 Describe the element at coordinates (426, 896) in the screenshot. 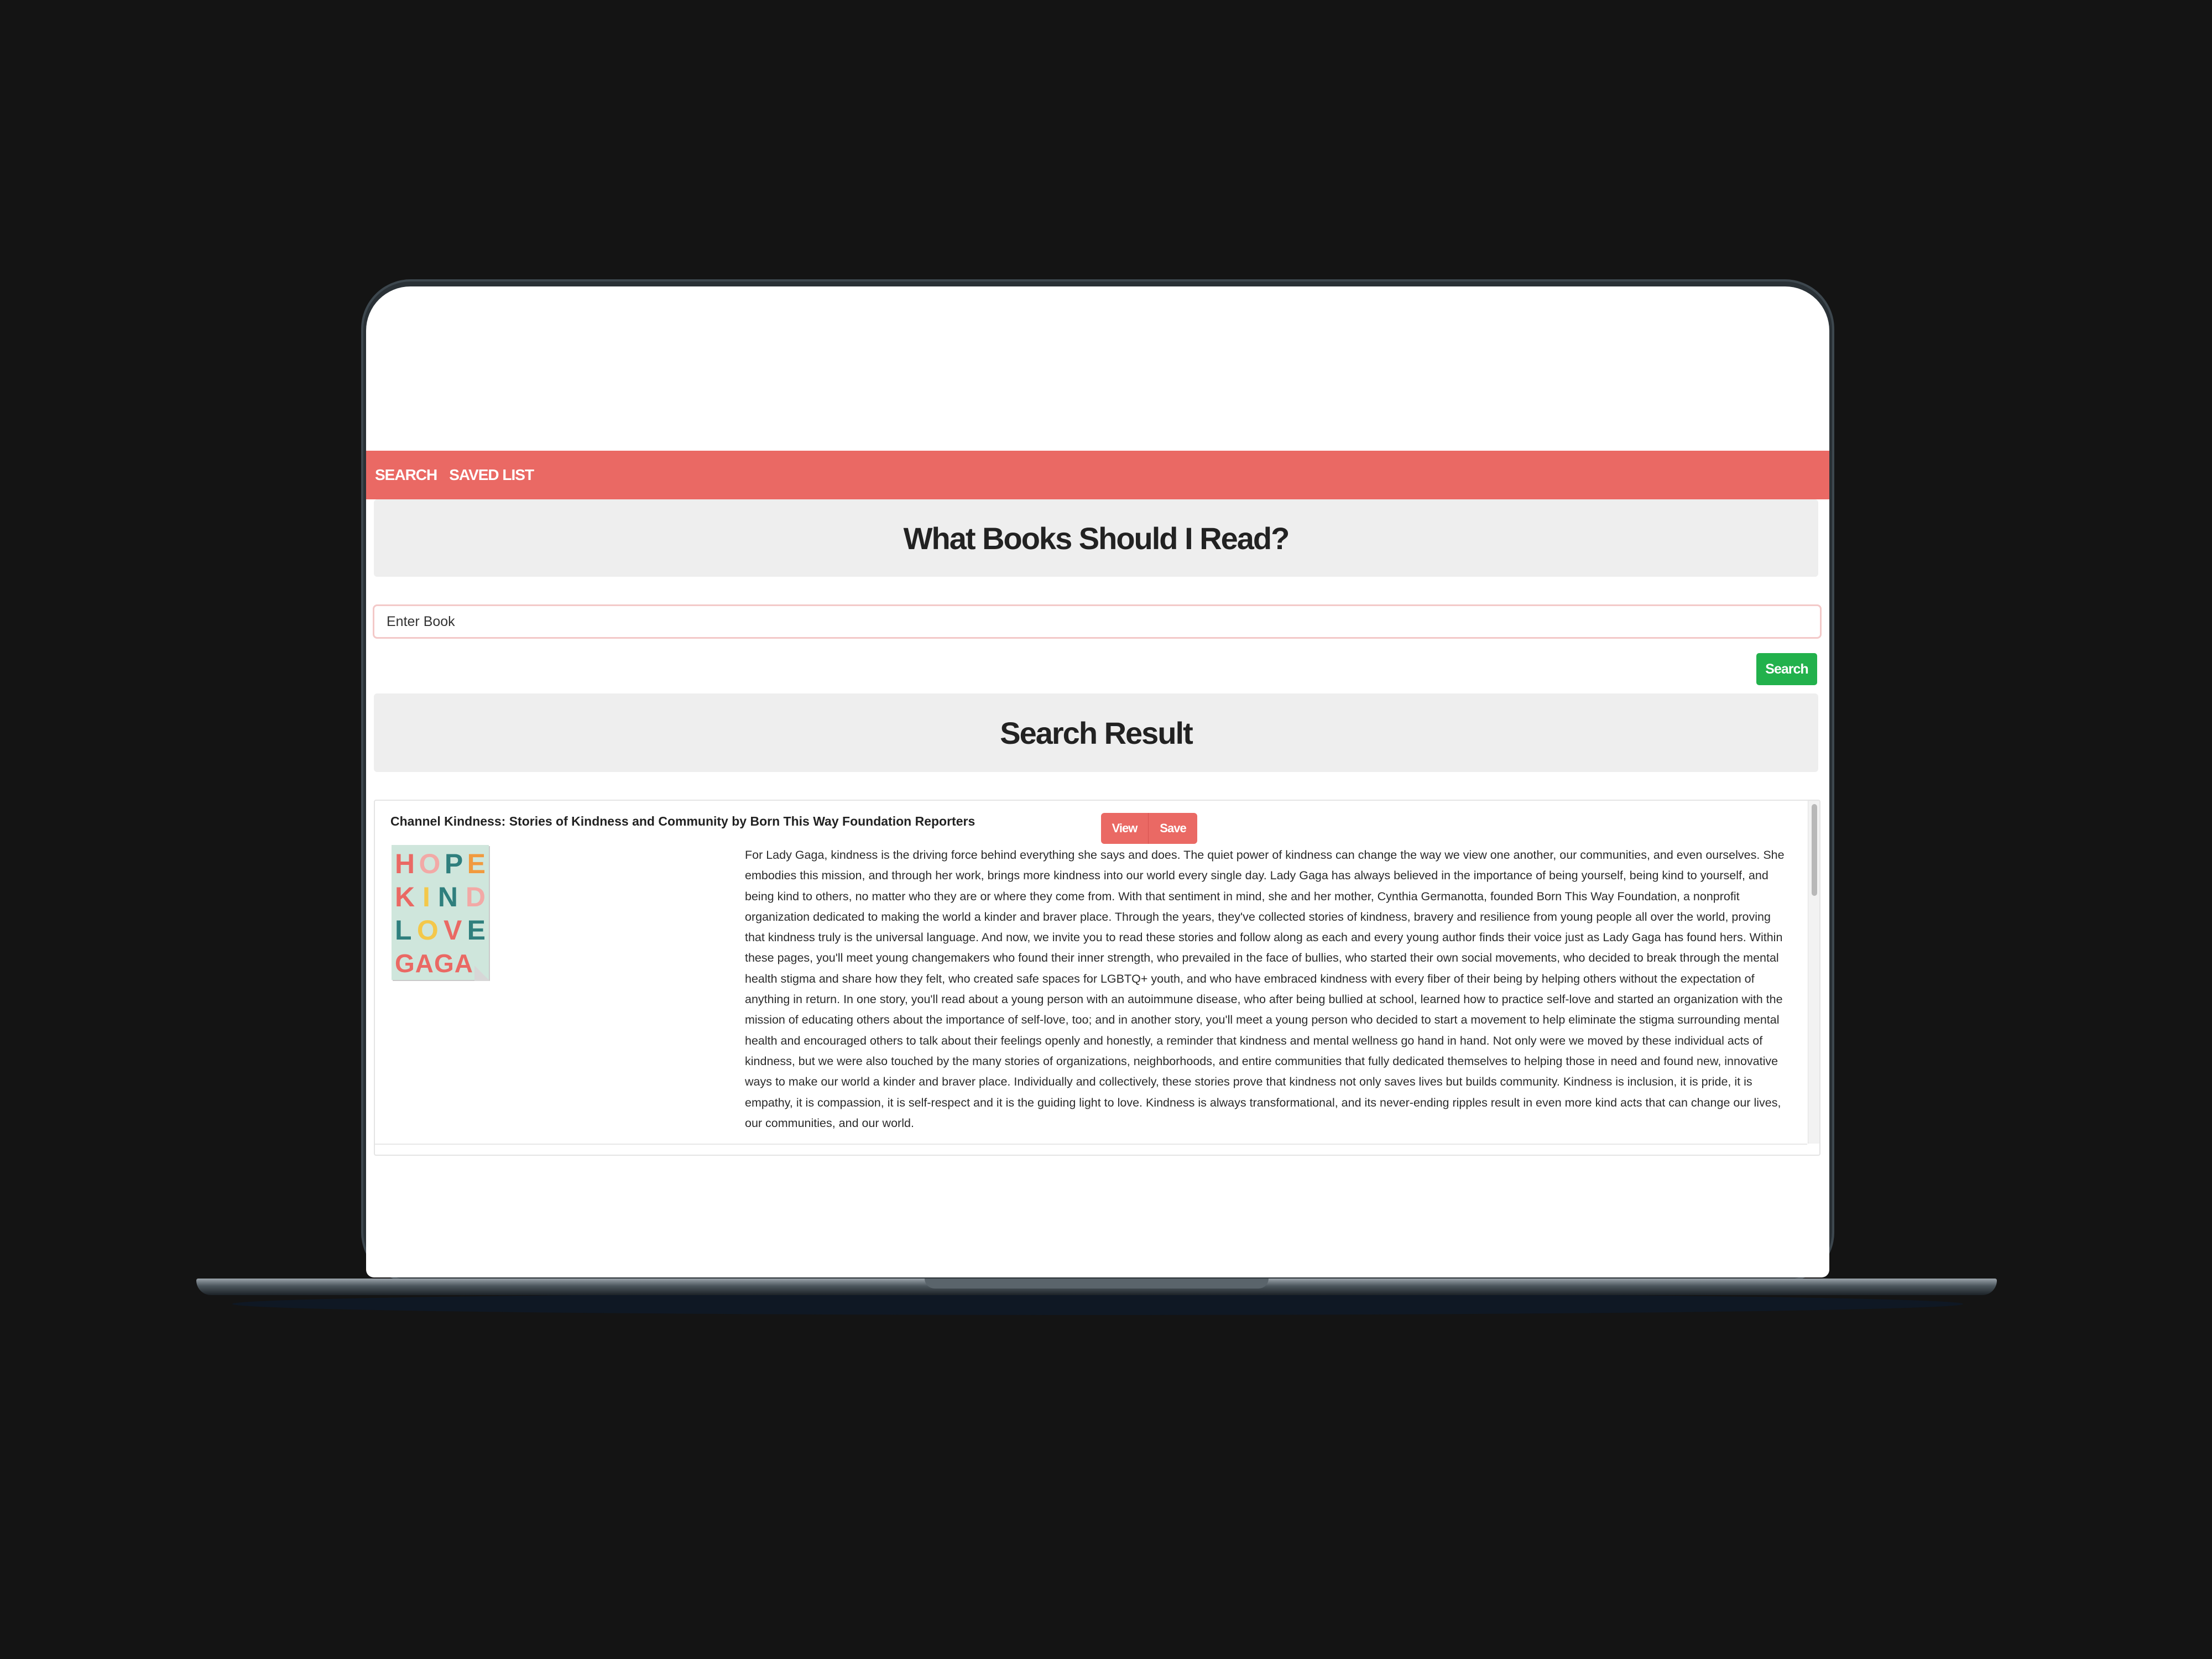

I see `cover-letter: I` at that location.